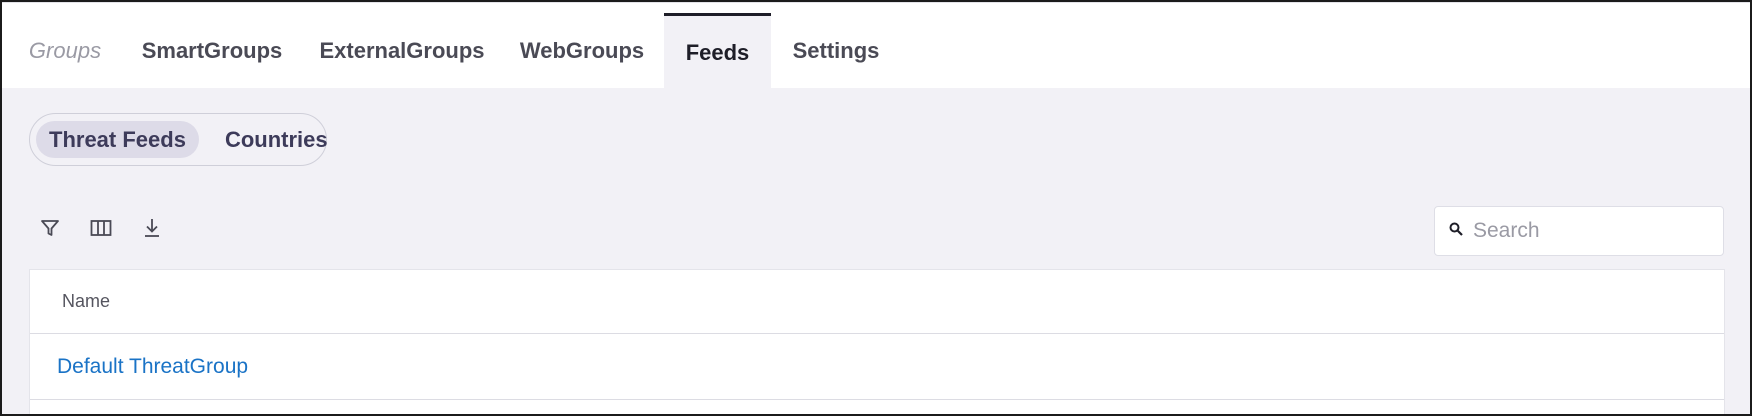  Describe the element at coordinates (1593, 231) in the screenshot. I see `search-input` at that location.